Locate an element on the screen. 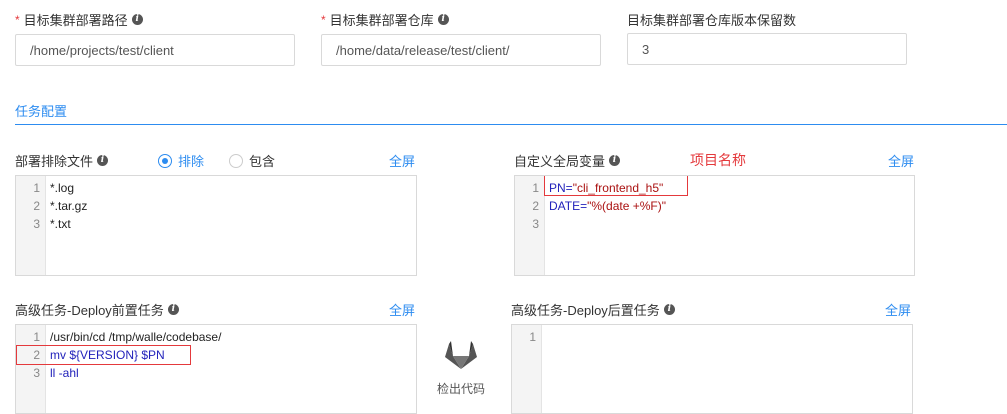  post-deploy-label: 高级任务-Deploy后置任务 i is located at coordinates (593, 309).